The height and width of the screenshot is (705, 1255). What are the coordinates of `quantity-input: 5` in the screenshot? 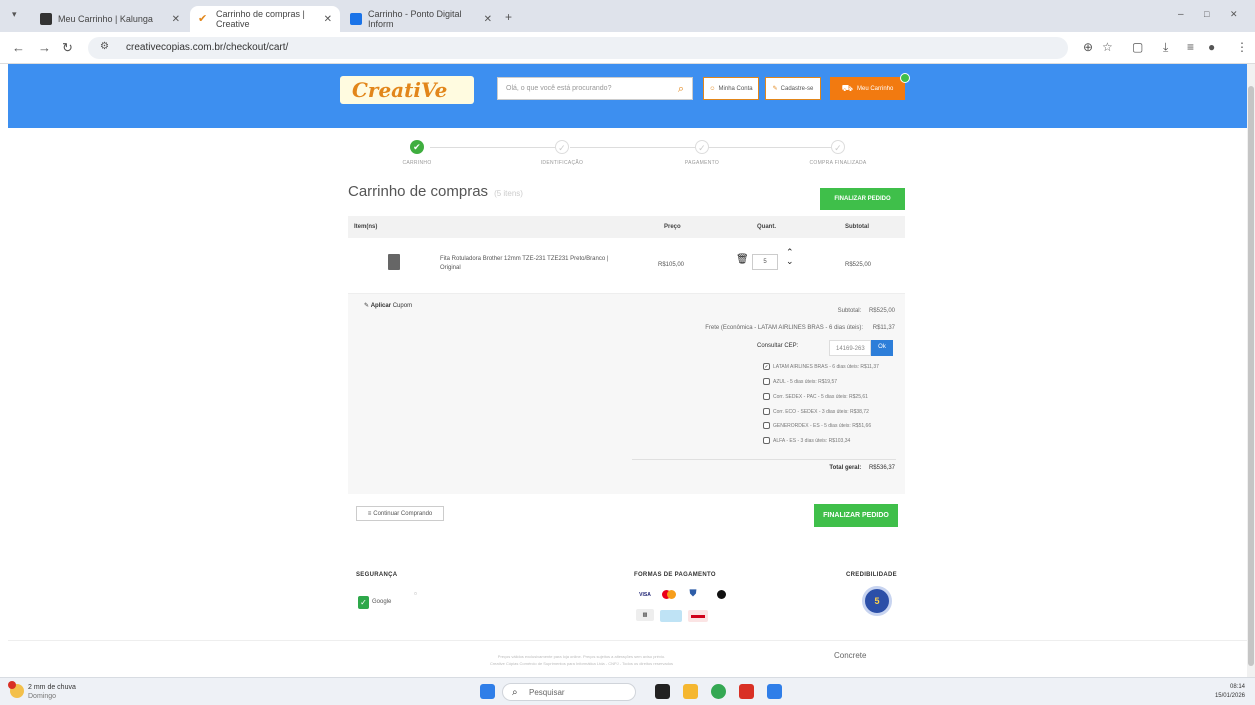 It's located at (765, 262).